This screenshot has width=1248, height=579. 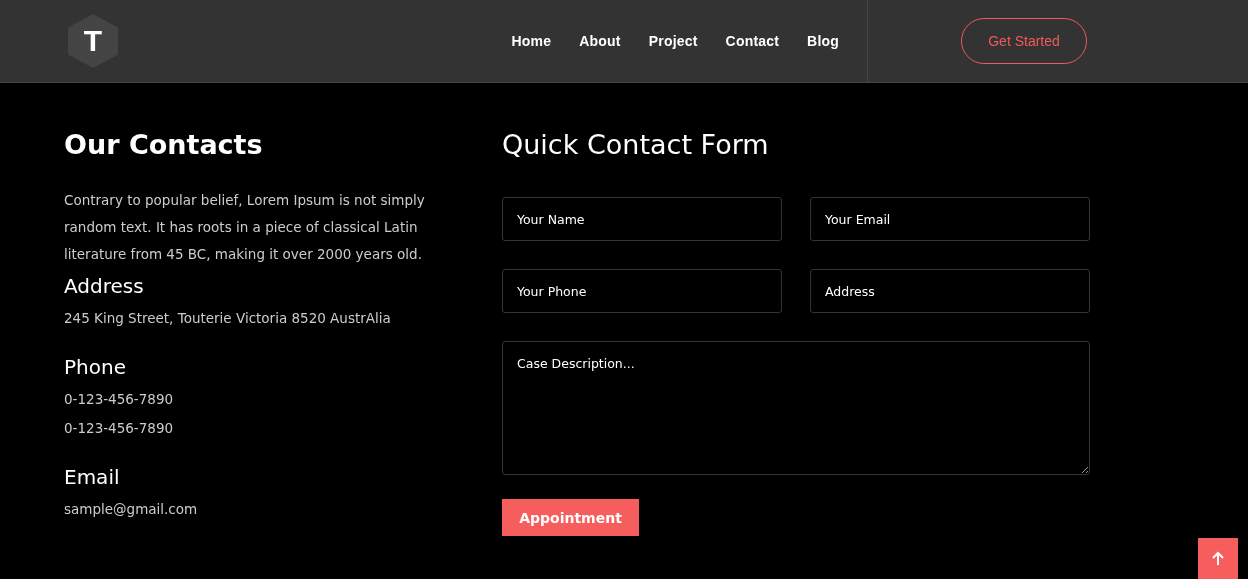 I want to click on intro-text: Contrary to popular belief, Lorem Ipsum is not simply random text. It has roots in a piece of classical Latin literature from 45 BC, making it over 2000 years old., so click(x=245, y=227).